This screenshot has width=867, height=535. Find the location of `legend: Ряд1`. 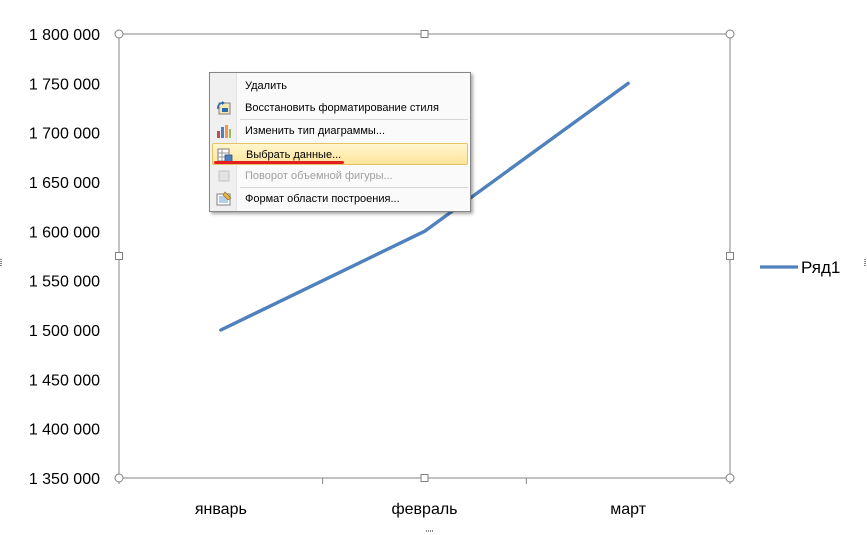

legend: Ряд1 is located at coordinates (800, 267).